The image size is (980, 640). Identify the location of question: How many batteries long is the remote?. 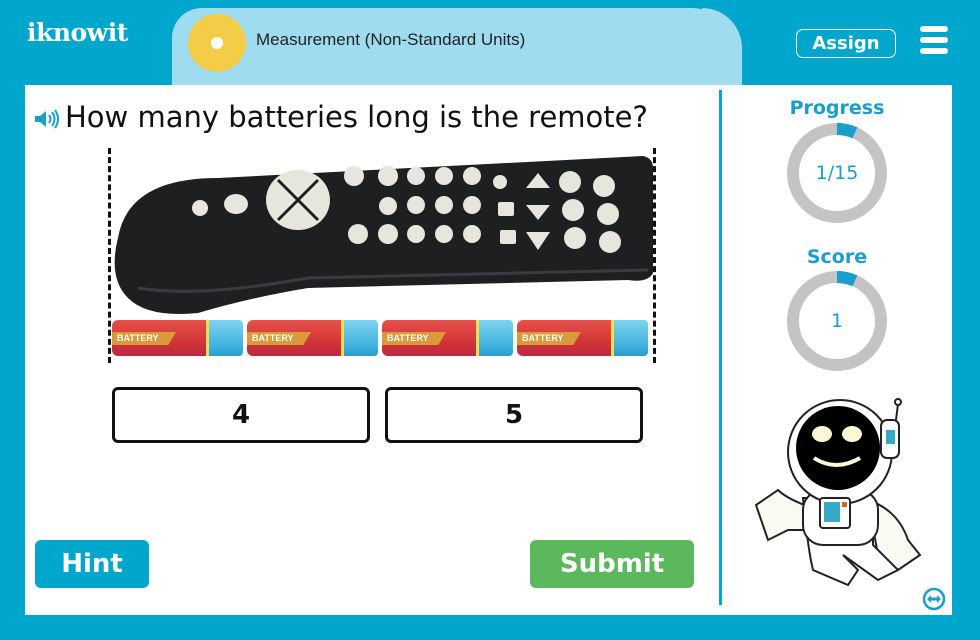
(340, 118).